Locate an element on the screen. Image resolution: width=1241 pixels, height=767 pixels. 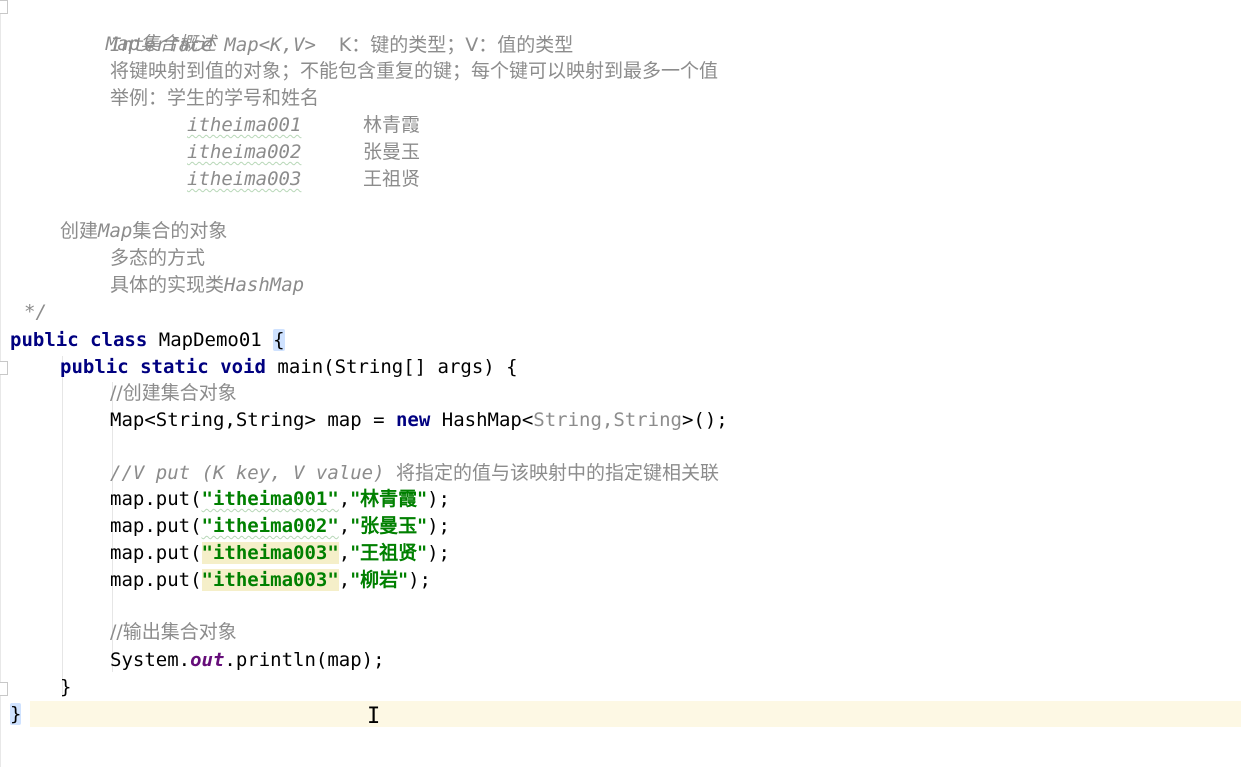
put-statement: map.put("itheima001","林青霞"); is located at coordinates (280, 499).